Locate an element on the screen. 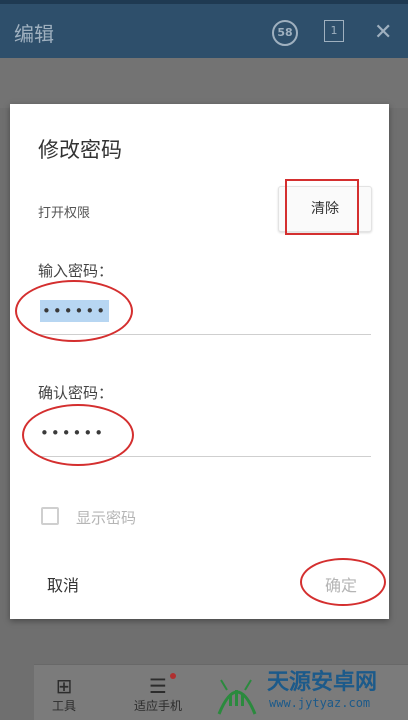 This screenshot has height=720, width=408. page-count-icon: 1 is located at coordinates (334, 31).